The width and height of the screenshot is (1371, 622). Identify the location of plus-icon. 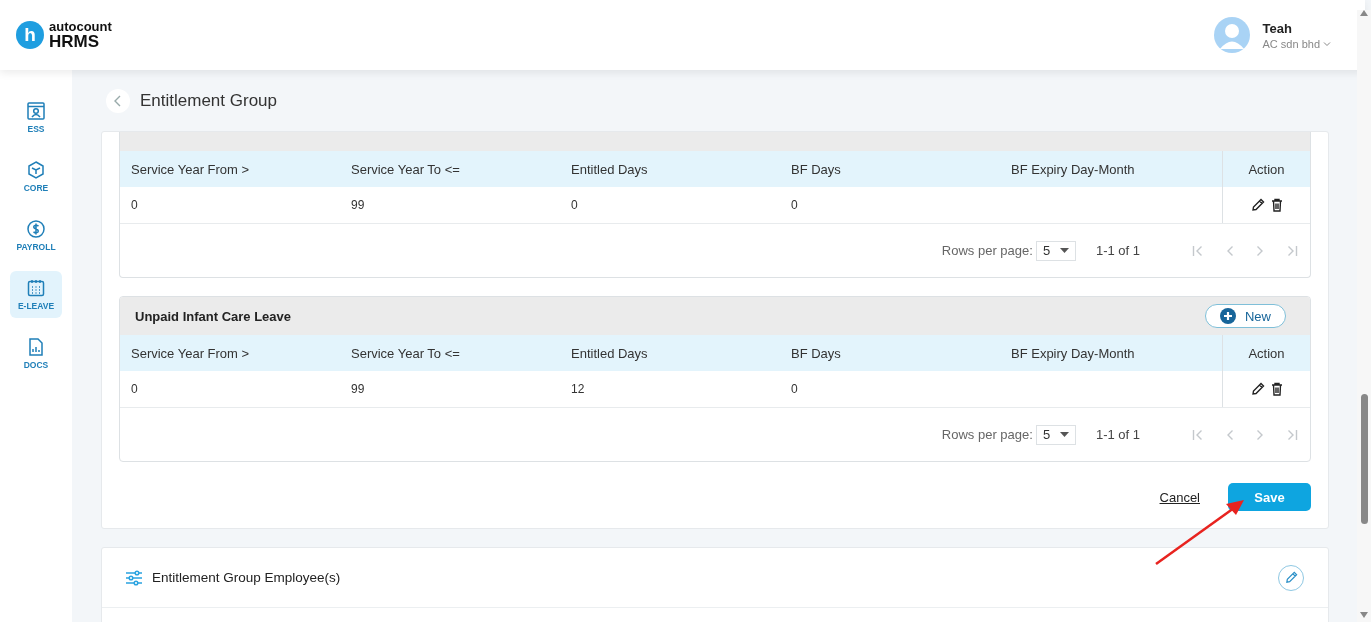
(1228, 316).